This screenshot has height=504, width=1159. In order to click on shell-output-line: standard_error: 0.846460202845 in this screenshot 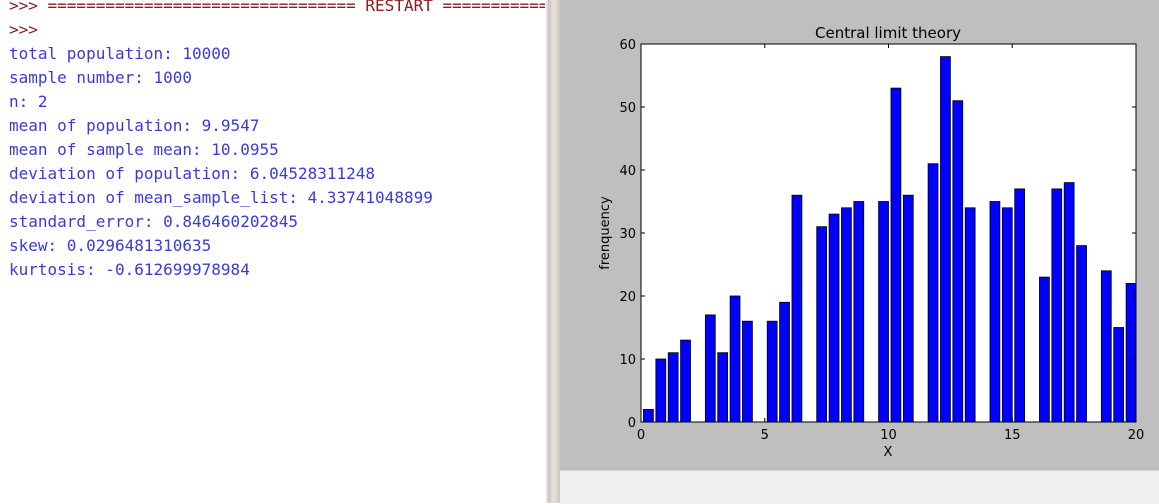, I will do `click(153, 221)`.